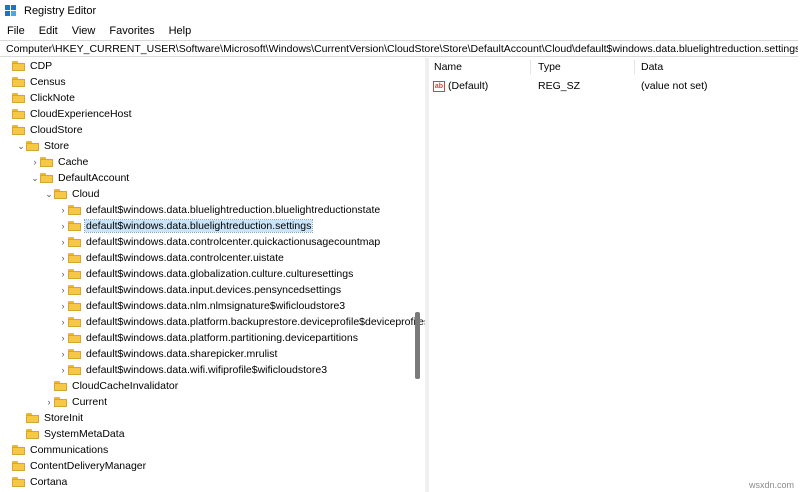 The height and width of the screenshot is (492, 800). What do you see at coordinates (439, 86) in the screenshot?
I see `string-value-icon: ab` at bounding box center [439, 86].